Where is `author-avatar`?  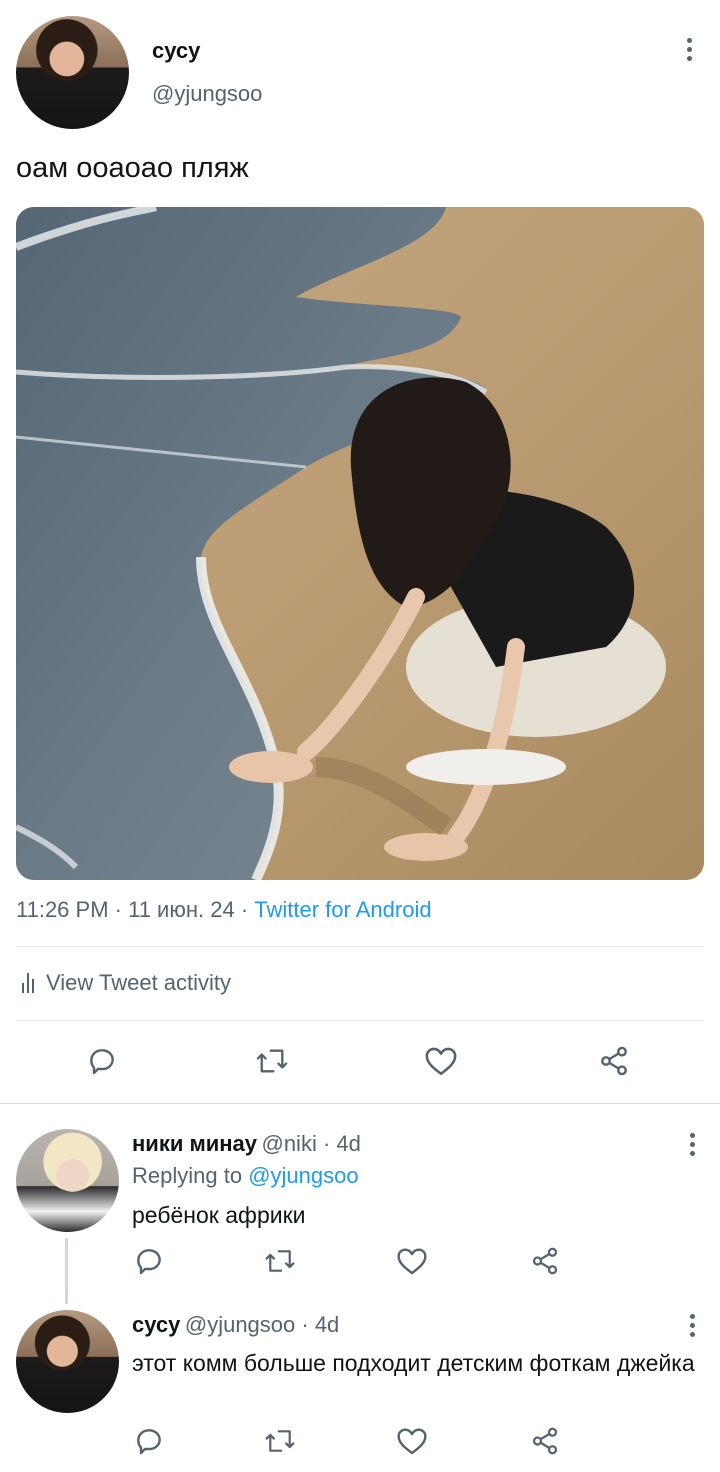 author-avatar is located at coordinates (72, 72).